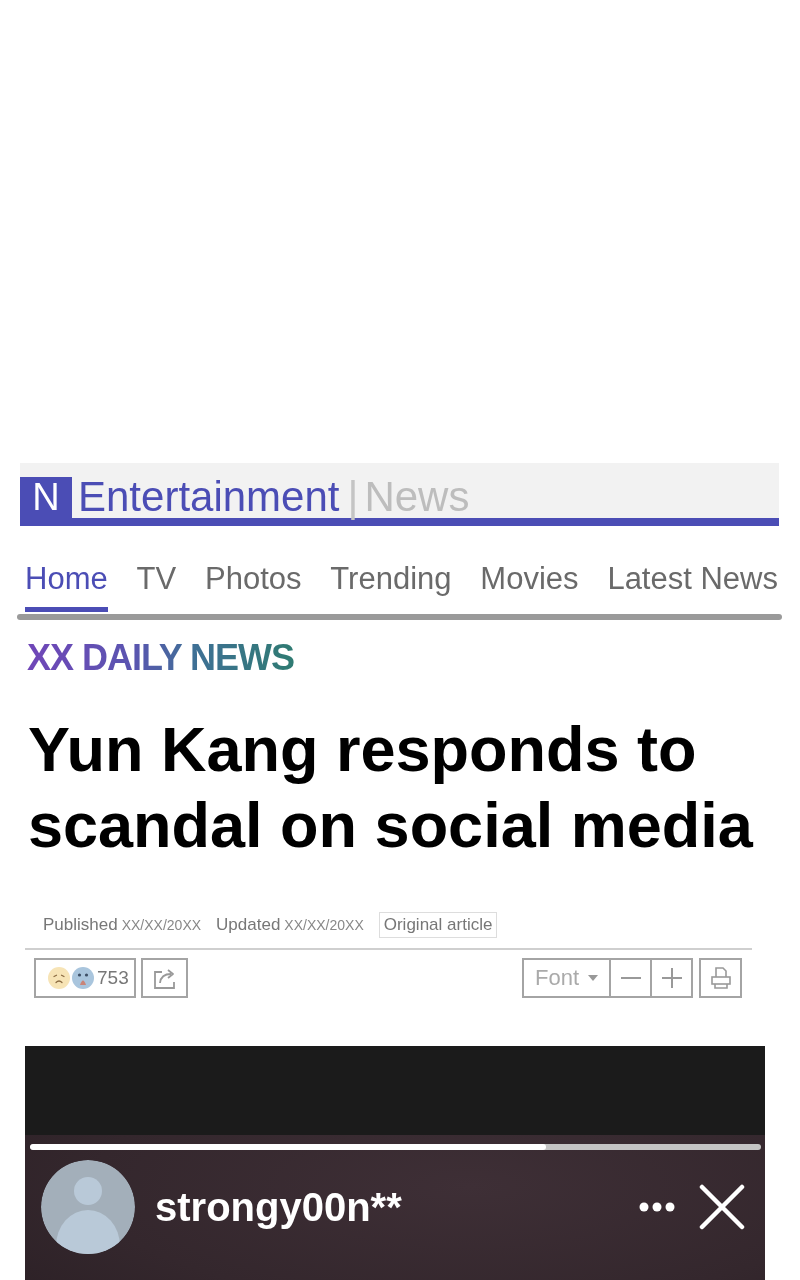 The image size is (800, 1280). I want to click on increase-font-button, so click(671, 978).